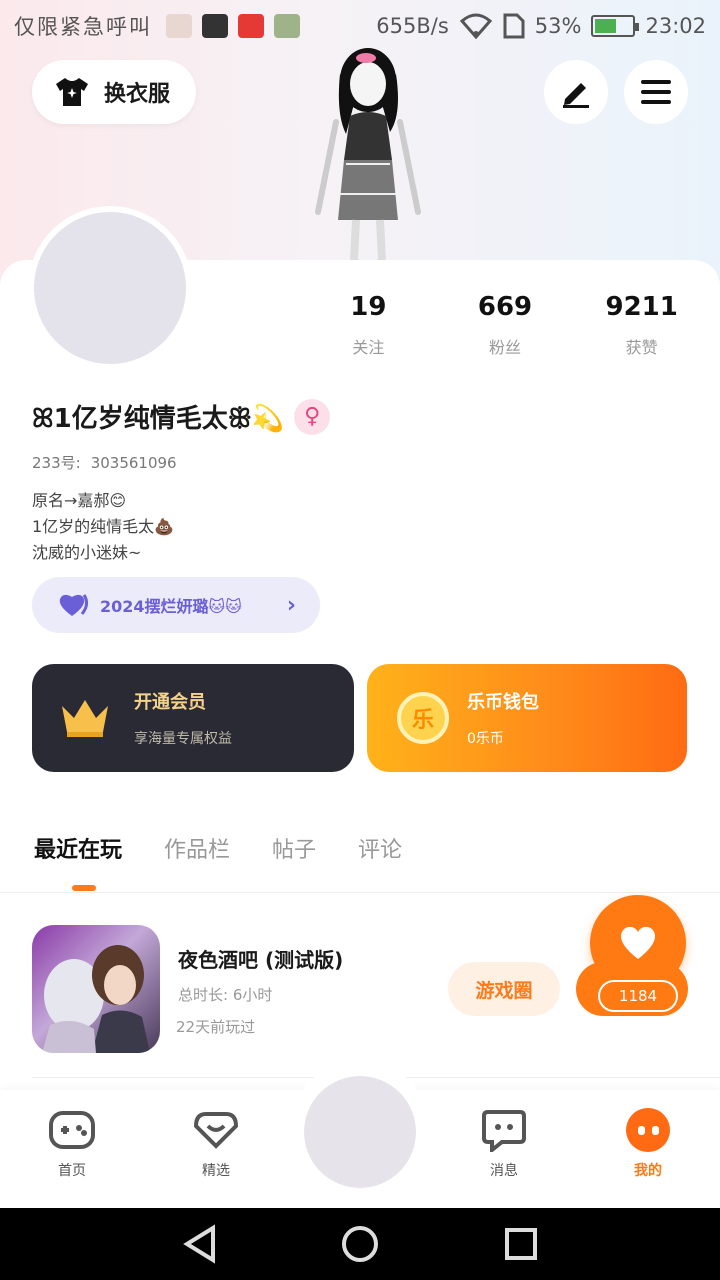 The height and width of the screenshot is (1280, 720). What do you see at coordinates (251, 26) in the screenshot?
I see `notification-app-icon` at bounding box center [251, 26].